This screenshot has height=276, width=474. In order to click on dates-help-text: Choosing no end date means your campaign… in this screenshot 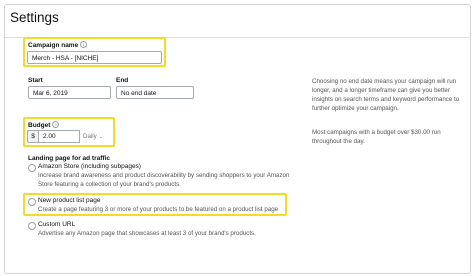, I will do `click(386, 95)`.